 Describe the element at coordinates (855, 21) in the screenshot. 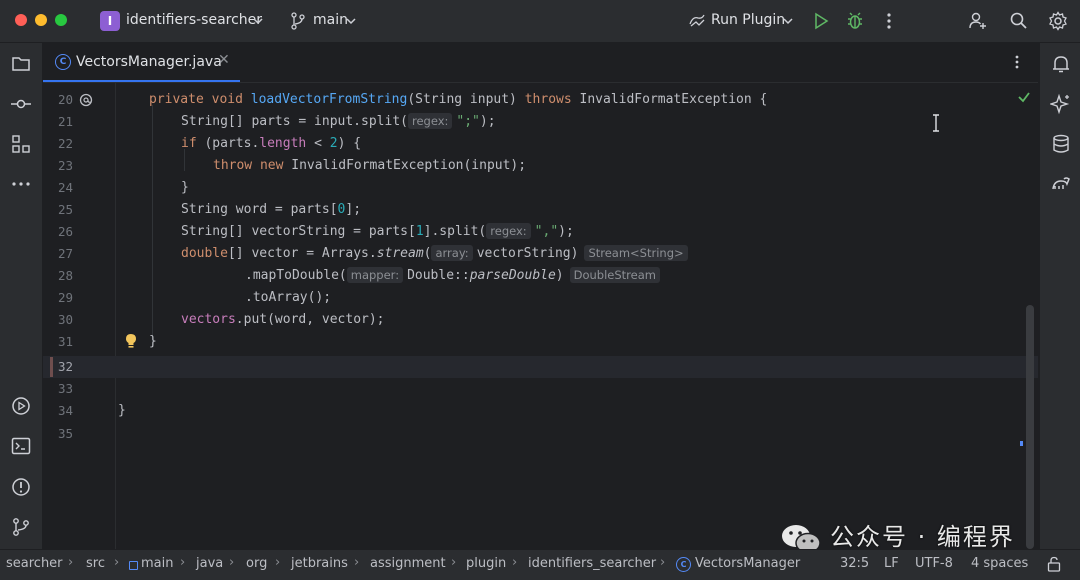

I see `debug-icon` at that location.